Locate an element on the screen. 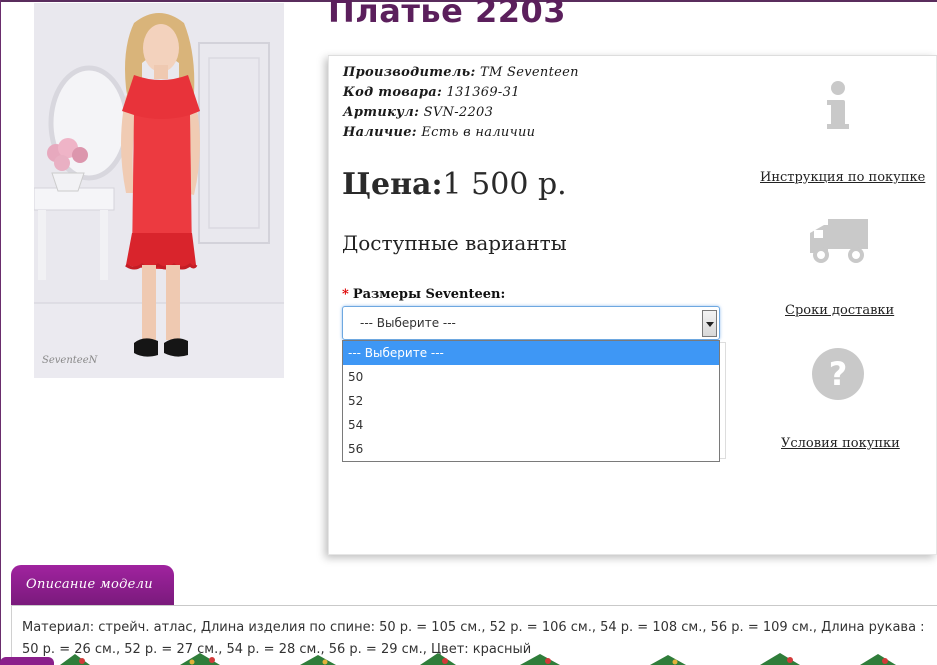 Image resolution: width=937 pixels, height=665 pixels. terms-link: Условия покупки is located at coordinates (840, 443).